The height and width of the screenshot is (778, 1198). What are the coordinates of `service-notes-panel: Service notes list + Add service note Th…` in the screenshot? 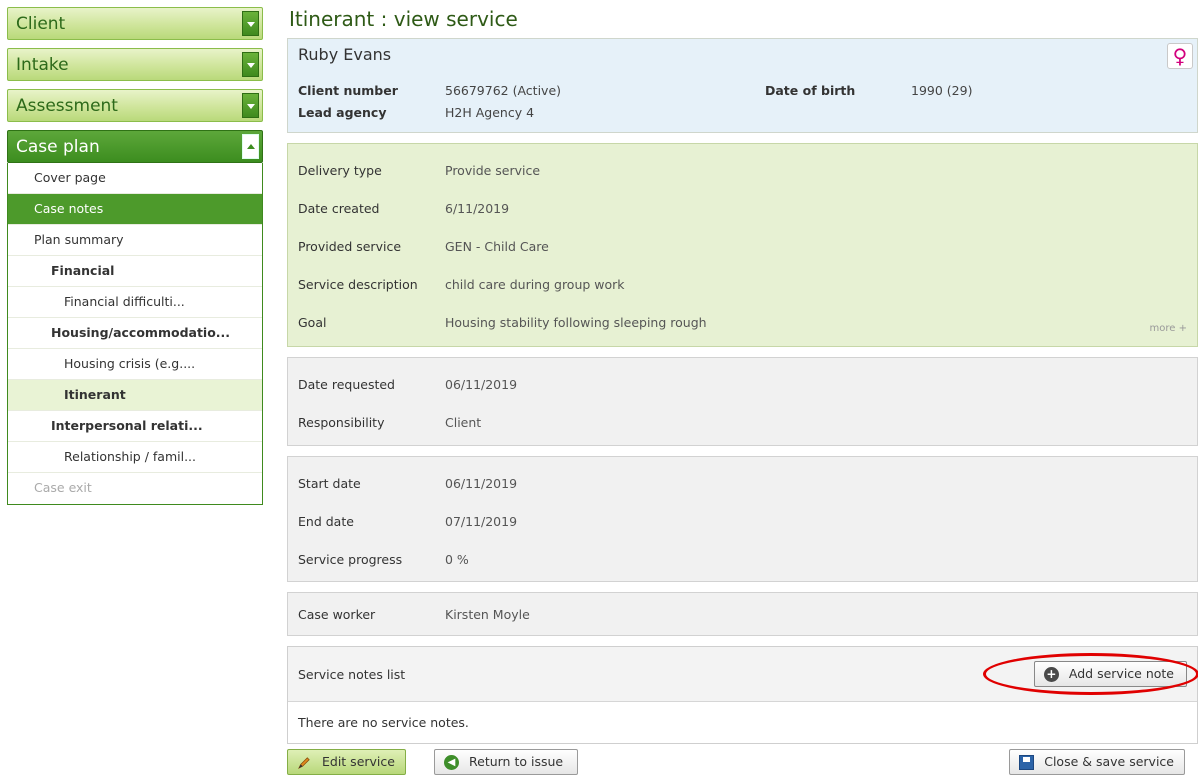 It's located at (742, 695).